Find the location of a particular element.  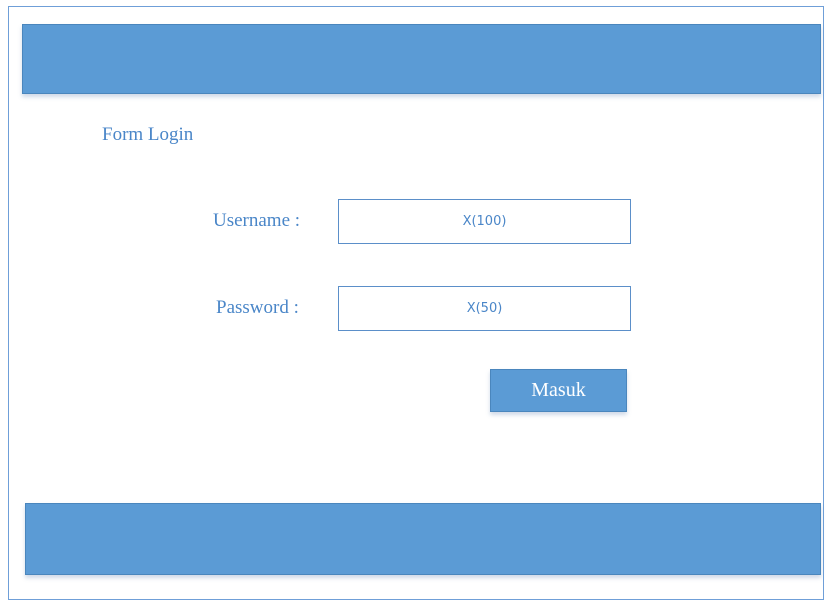

password-label: Password : is located at coordinates (257, 307).